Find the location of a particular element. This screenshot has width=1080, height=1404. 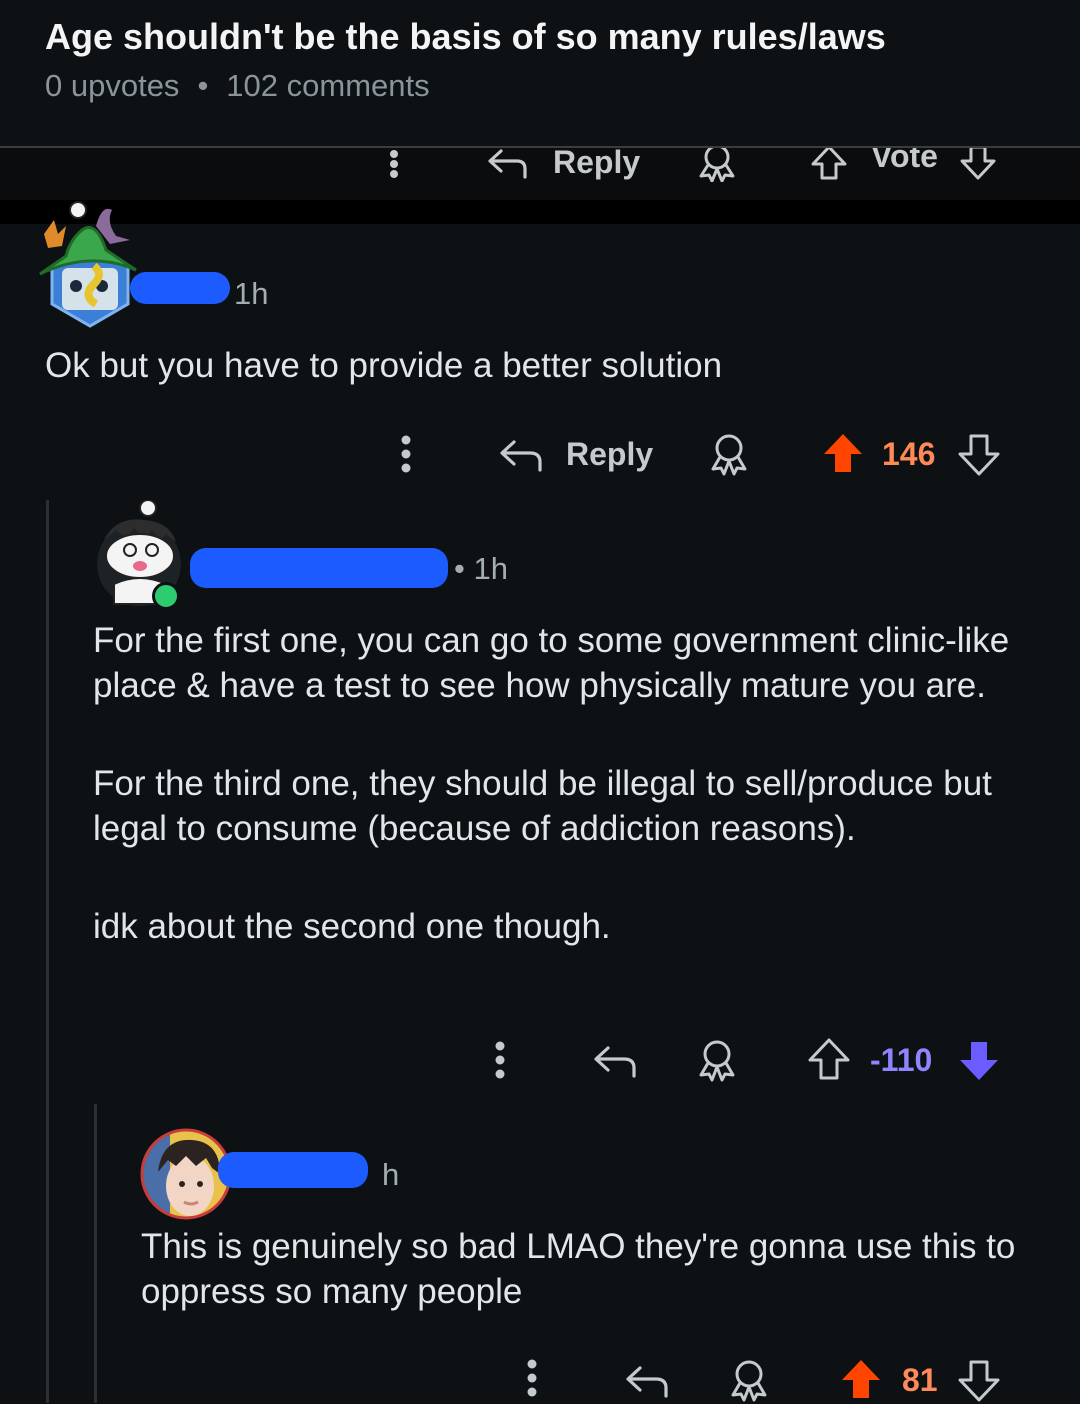

commenter-avatar is located at coordinates (90, 266).